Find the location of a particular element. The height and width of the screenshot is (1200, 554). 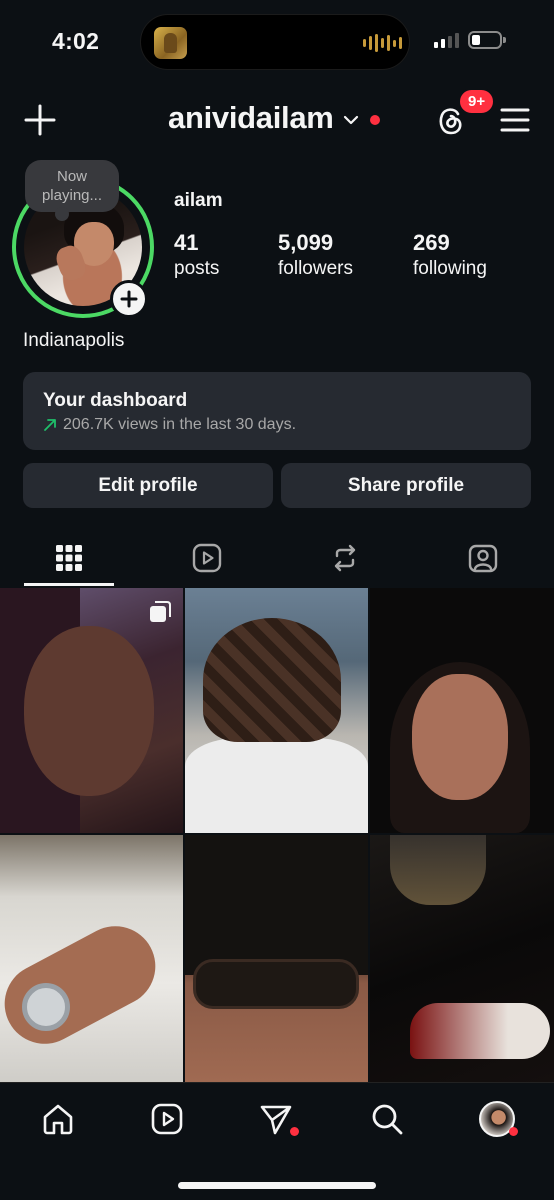

nav-direct-messages is located at coordinates (277, 1119).